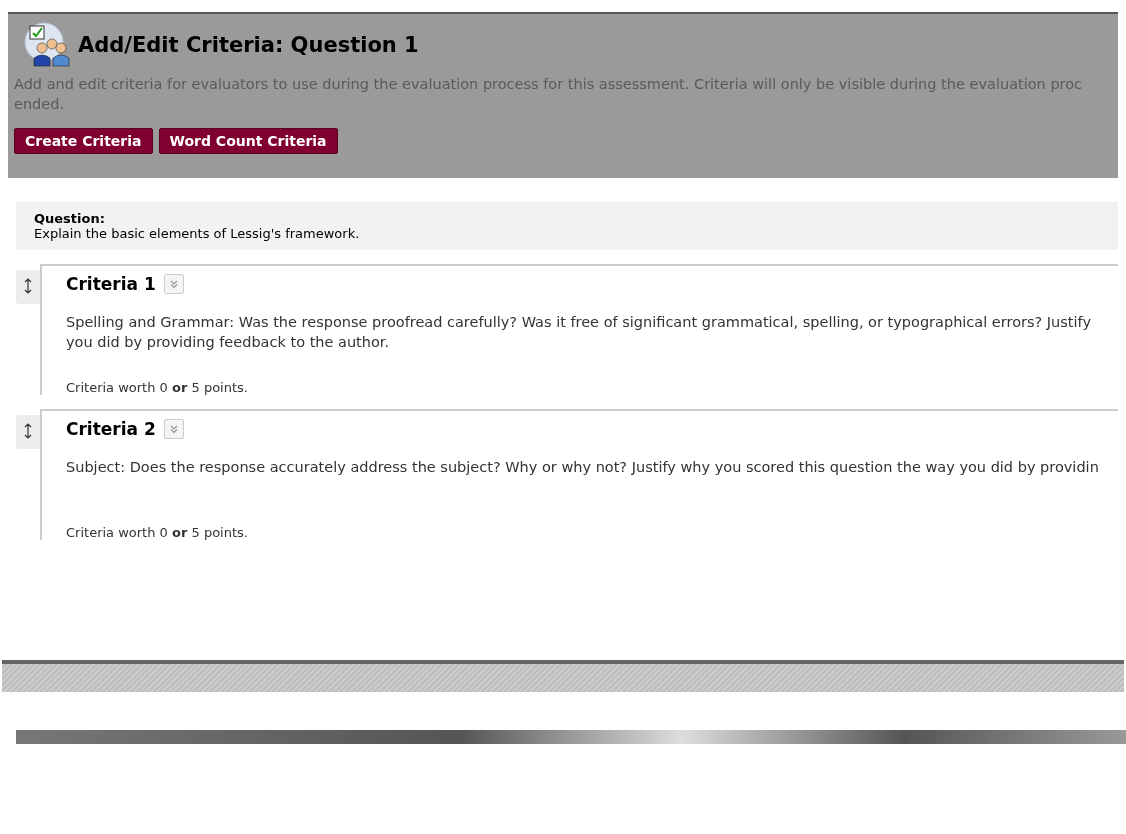 This screenshot has width=1126, height=834. Describe the element at coordinates (248, 141) in the screenshot. I see `action-button: Word Count Criteria` at that location.